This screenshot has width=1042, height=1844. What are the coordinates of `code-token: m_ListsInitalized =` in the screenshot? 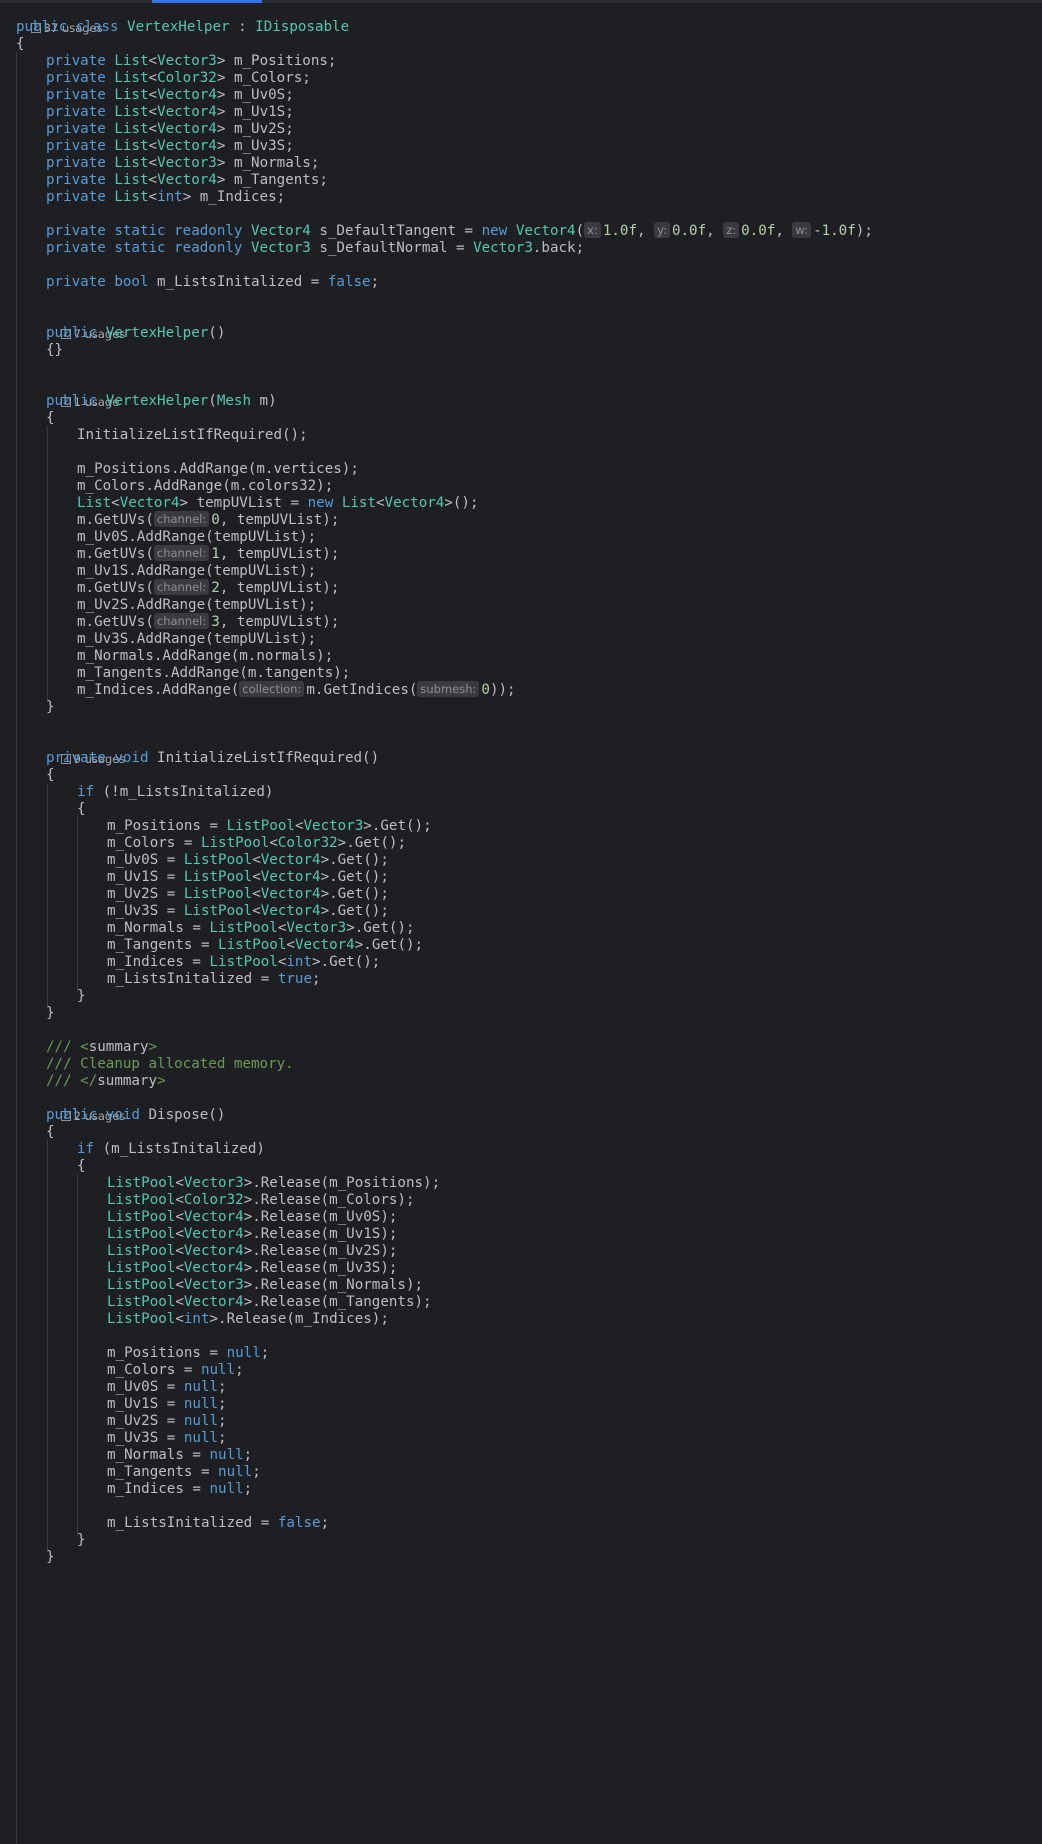 It's located at (192, 1523).